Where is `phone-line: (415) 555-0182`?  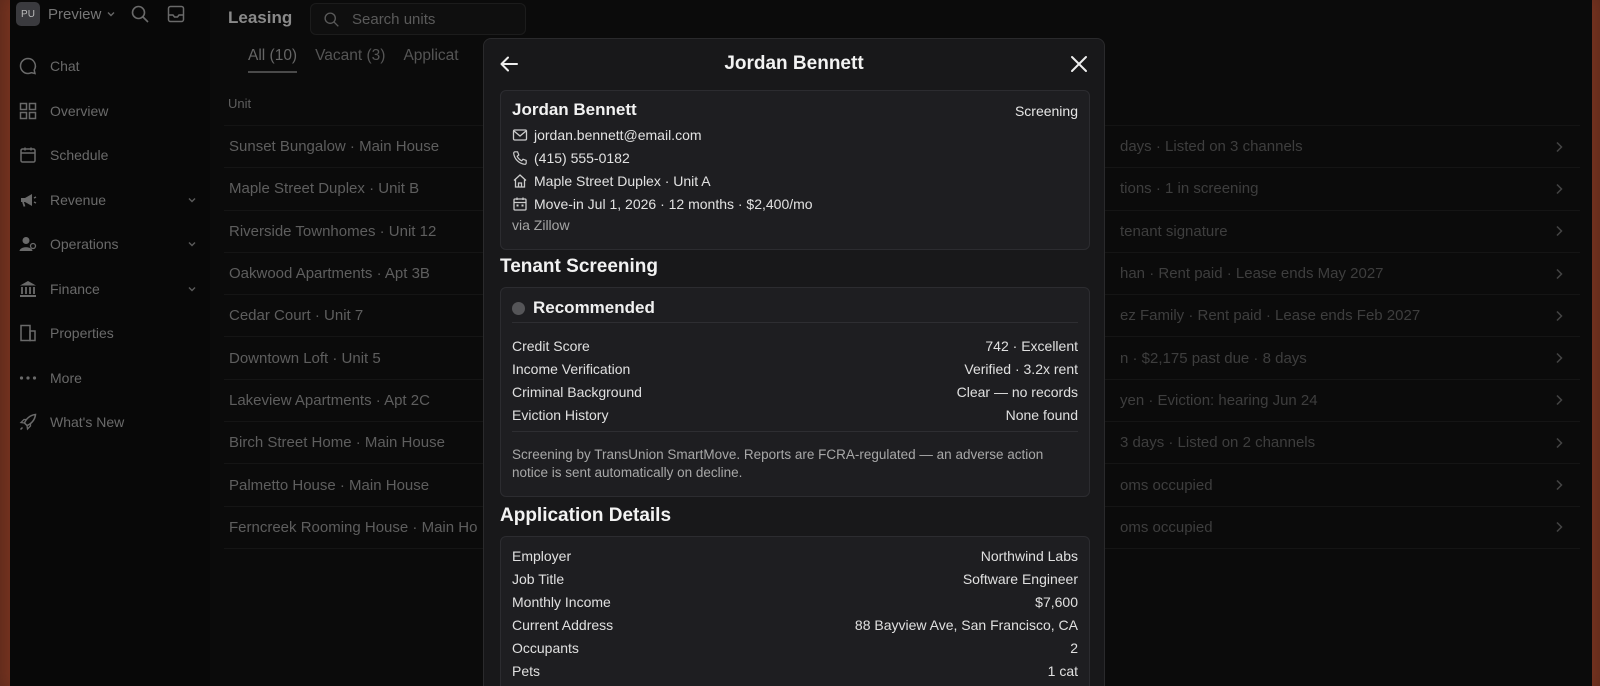 phone-line: (415) 555-0182 is located at coordinates (571, 158).